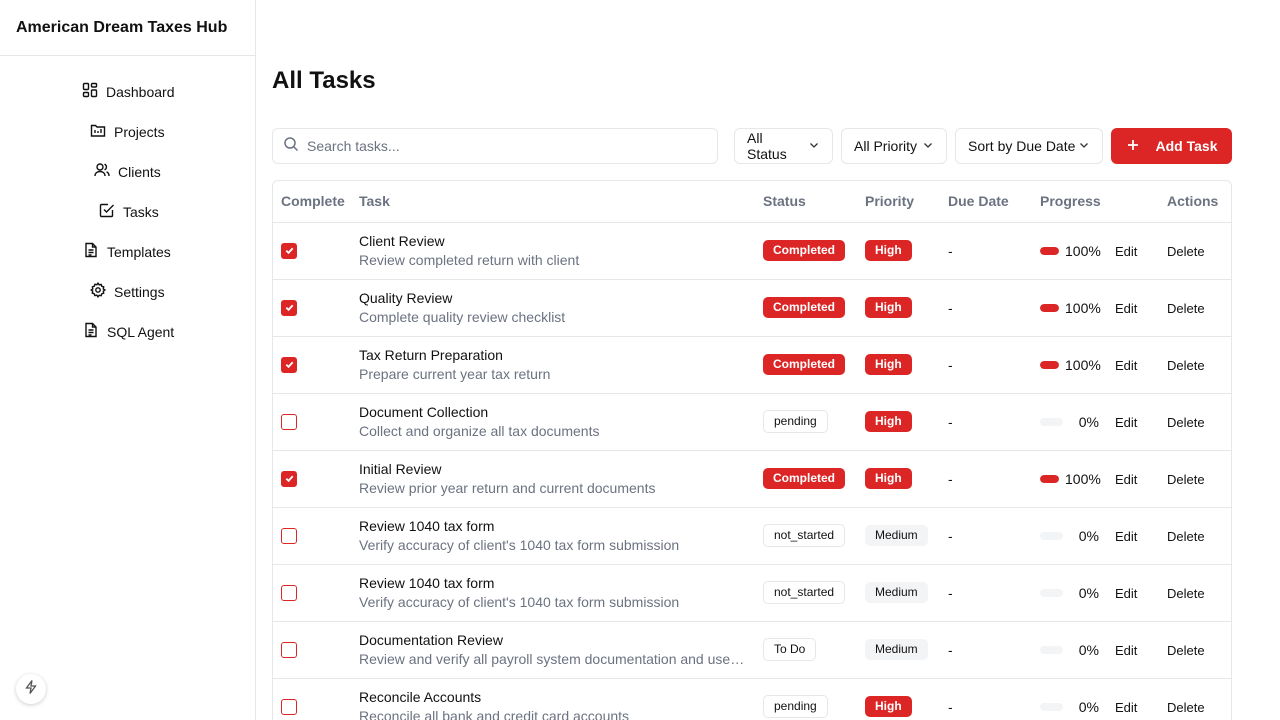 The image size is (1280, 720). Describe the element at coordinates (896, 535) in the screenshot. I see `priority-badge: Medium` at that location.